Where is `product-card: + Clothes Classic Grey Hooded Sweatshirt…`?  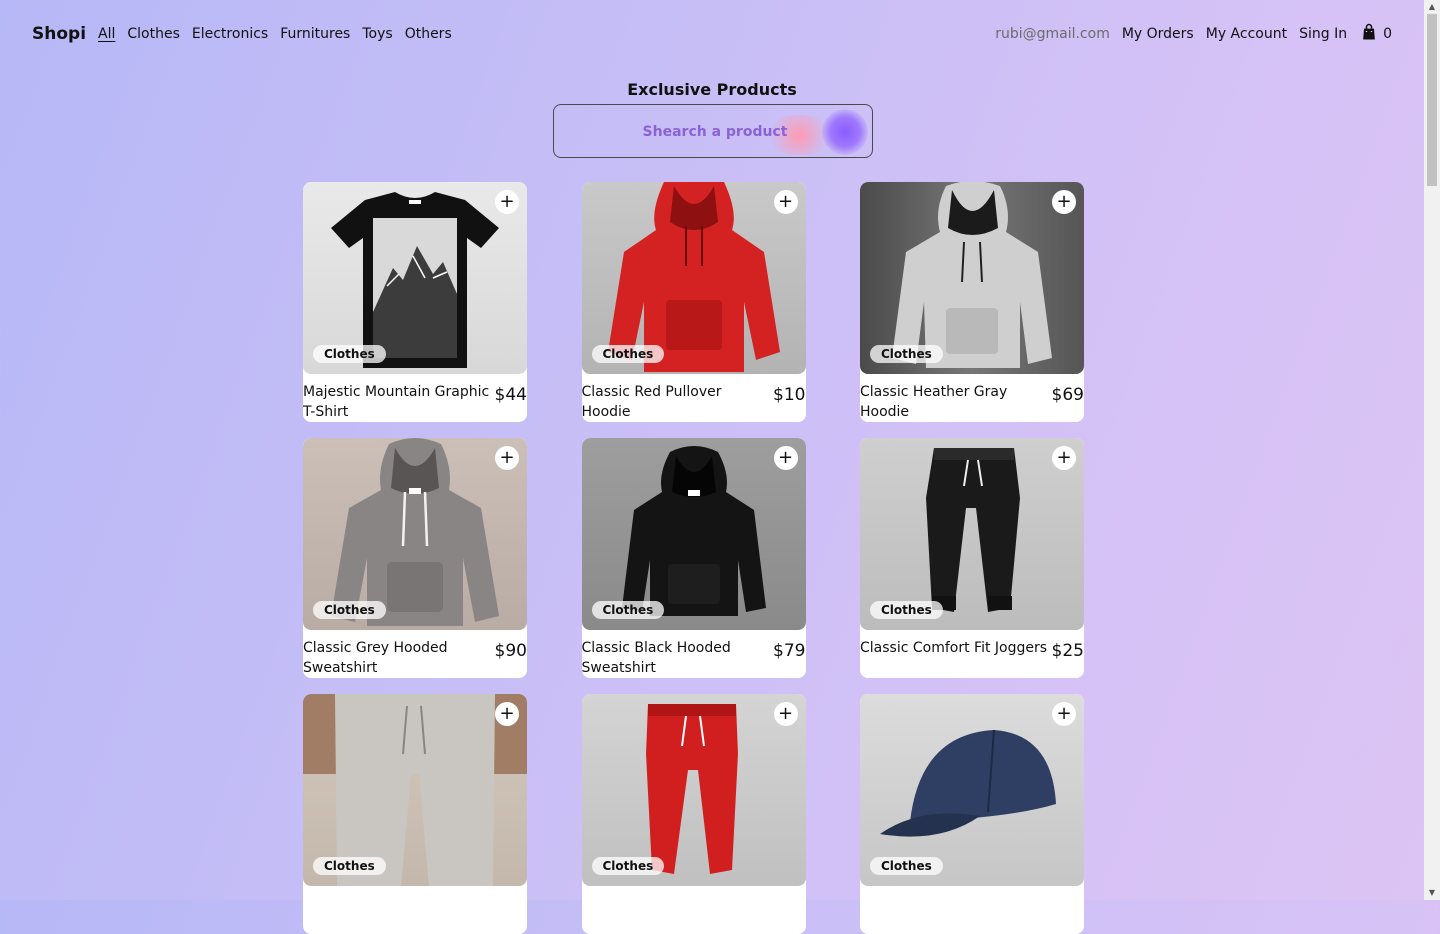 product-card: + Clothes Classic Grey Hooded Sweatshirt… is located at coordinates (415, 558).